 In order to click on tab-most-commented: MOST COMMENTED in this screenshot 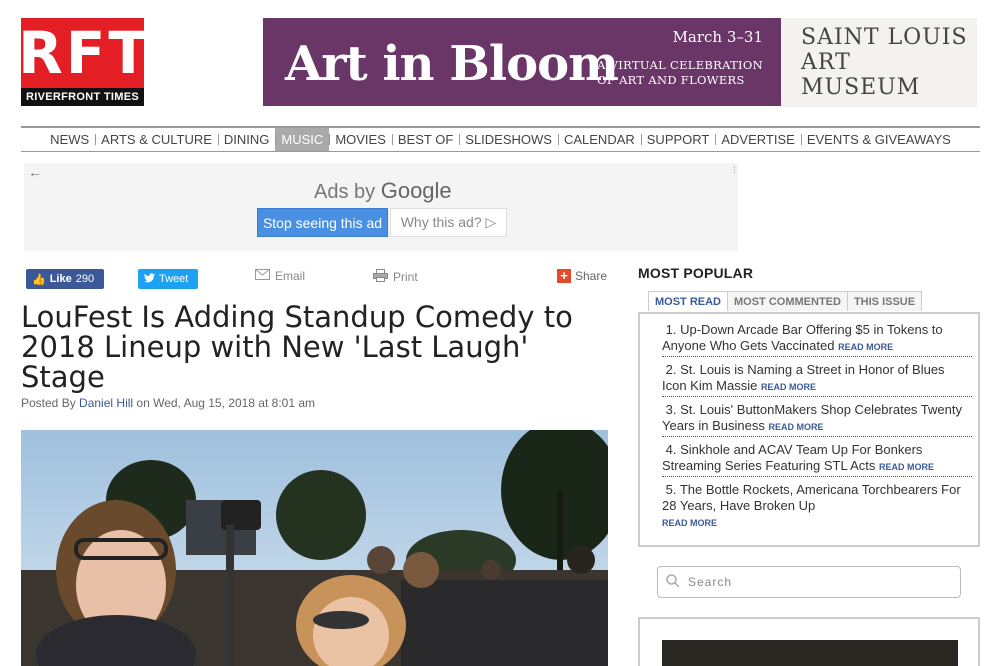, I will do `click(787, 301)`.